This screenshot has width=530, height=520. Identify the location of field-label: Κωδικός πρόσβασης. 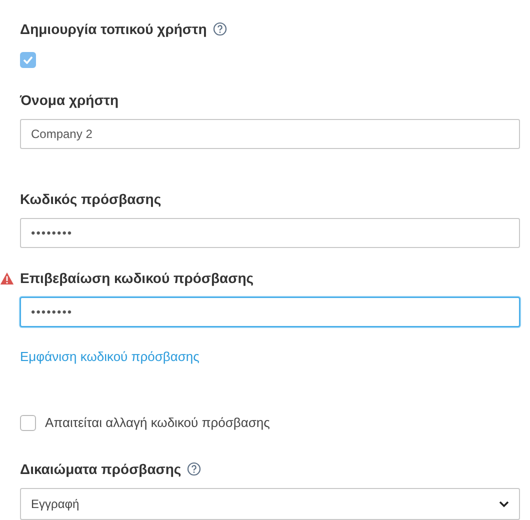
(91, 199).